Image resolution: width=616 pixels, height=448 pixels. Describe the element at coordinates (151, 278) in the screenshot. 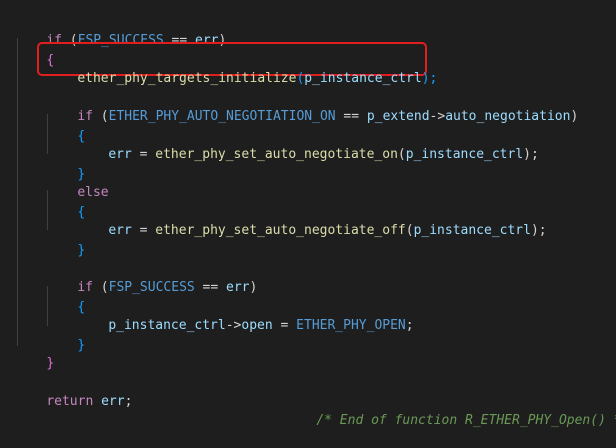

I see `code-line-12: if (FSP_SUCCESS == err)` at that location.